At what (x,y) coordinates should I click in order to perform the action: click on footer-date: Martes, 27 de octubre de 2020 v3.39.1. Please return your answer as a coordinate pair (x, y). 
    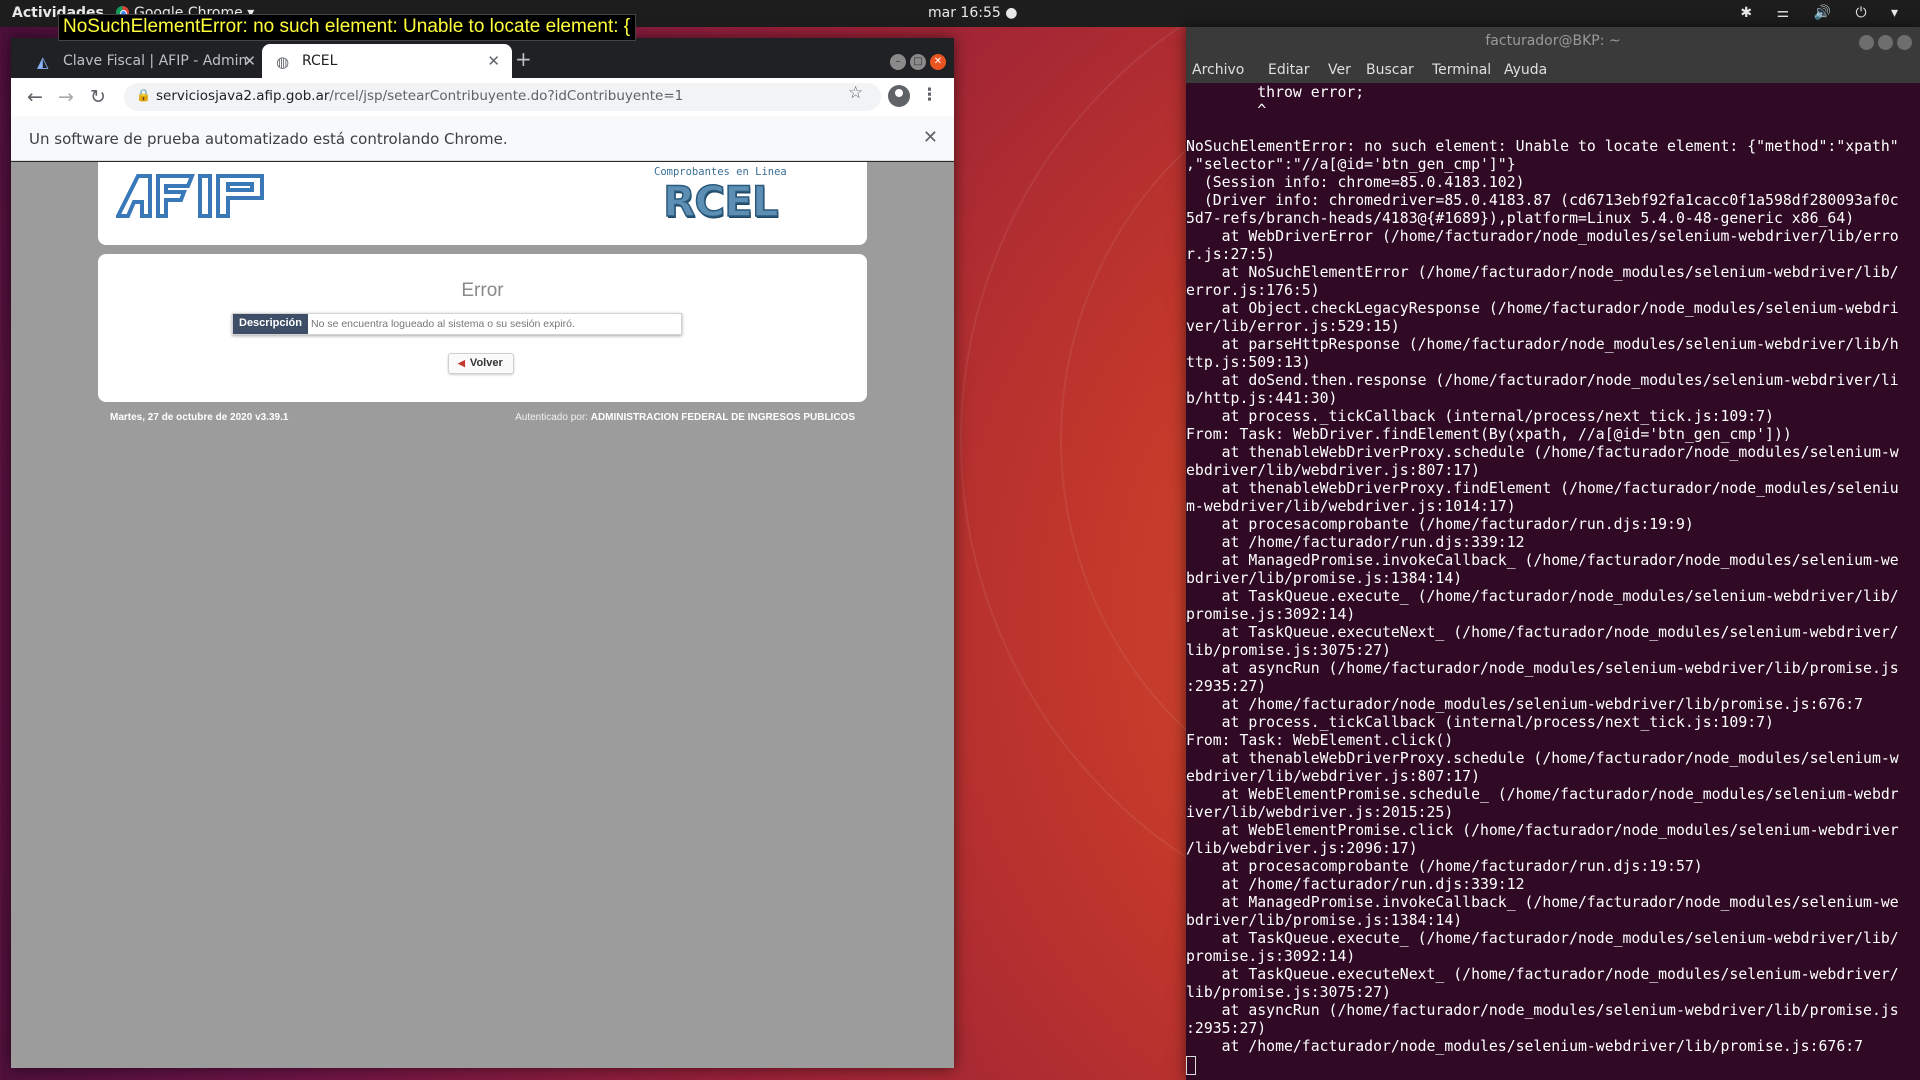
    Looking at the image, I should click on (199, 417).